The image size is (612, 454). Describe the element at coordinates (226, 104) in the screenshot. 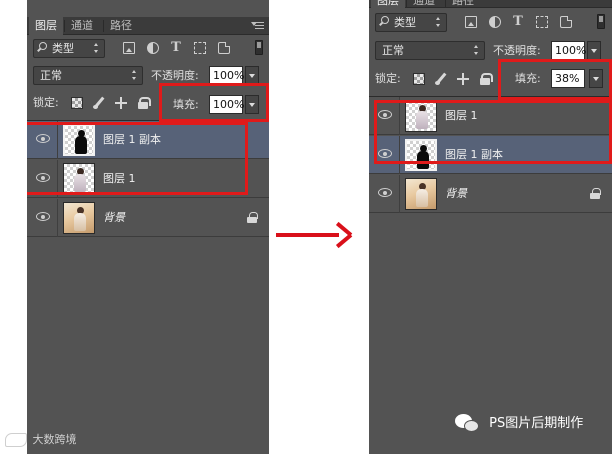

I see `fill-input: 100%` at that location.